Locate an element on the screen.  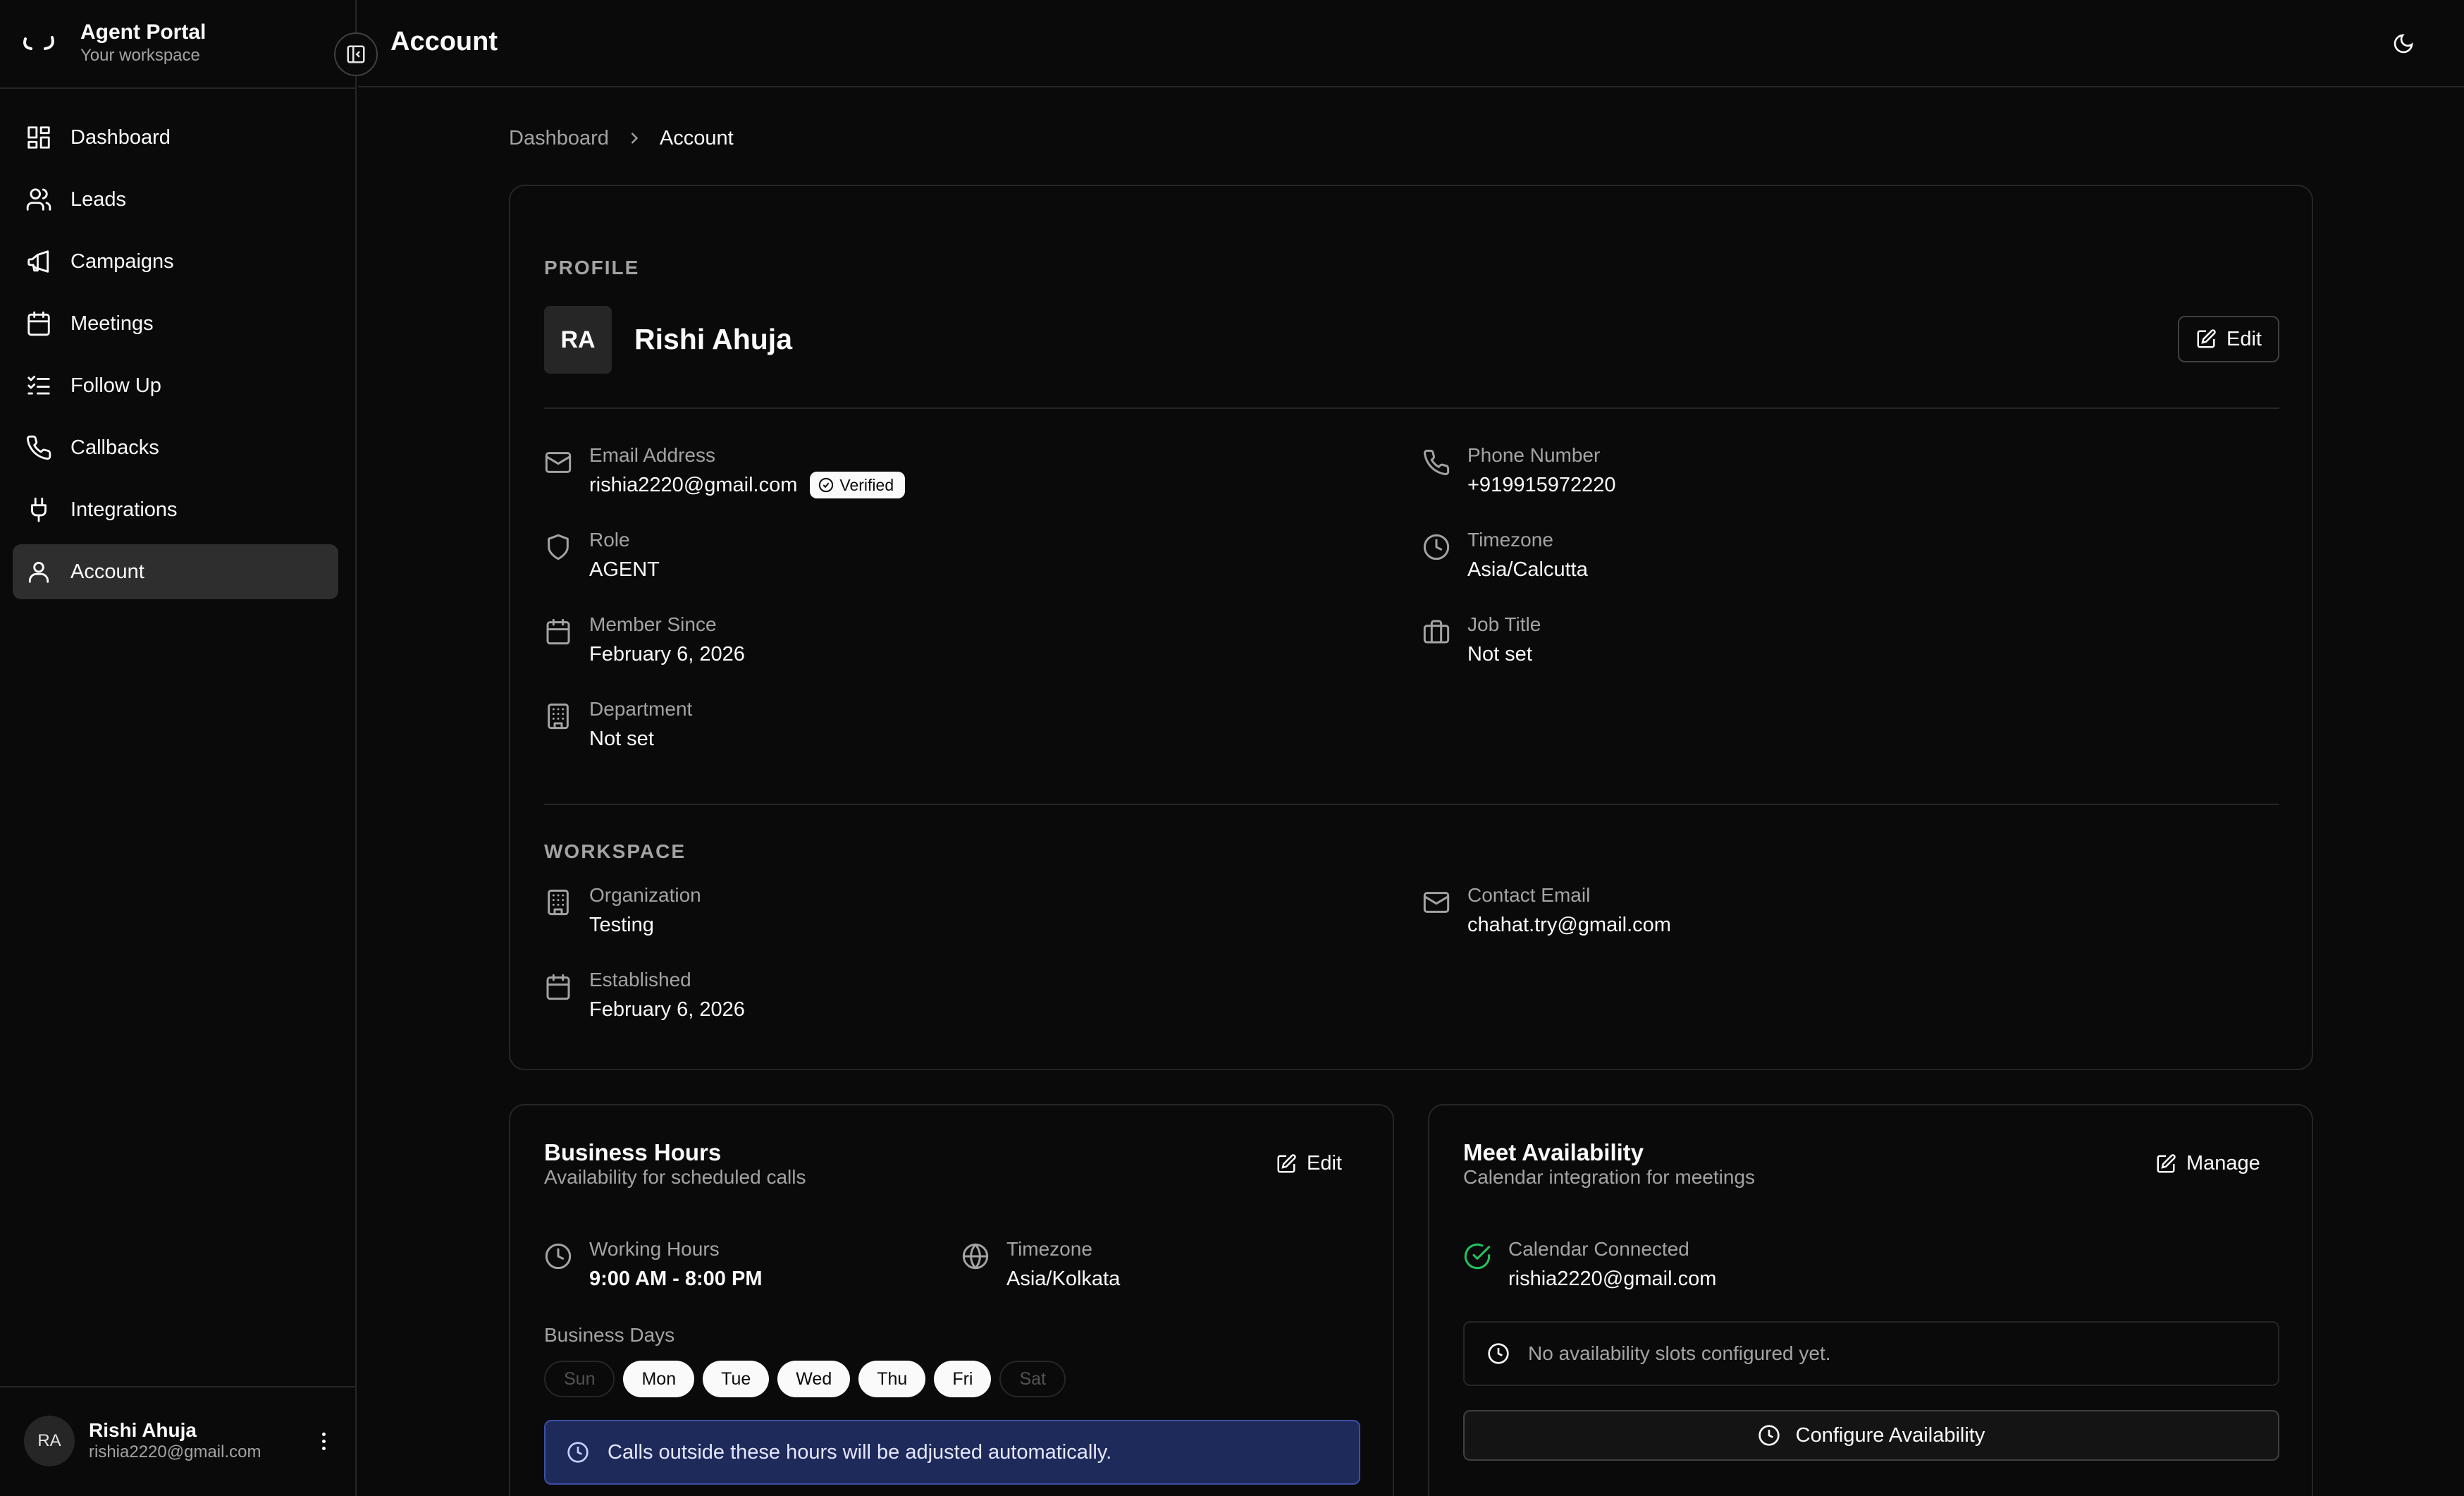
business-days: Sun Mon Tue Wed Thu Fri Sat is located at coordinates (805, 1379).